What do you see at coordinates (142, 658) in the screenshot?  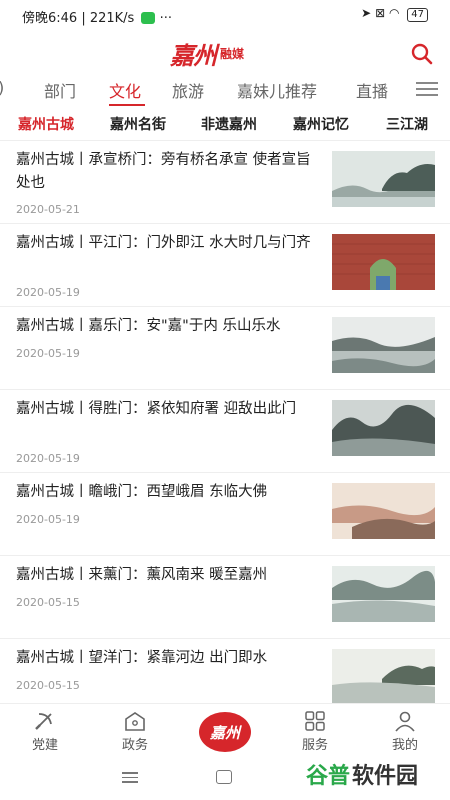 I see `article-title: 嘉州古城丨望洋门：紧靠河边 出门即水` at bounding box center [142, 658].